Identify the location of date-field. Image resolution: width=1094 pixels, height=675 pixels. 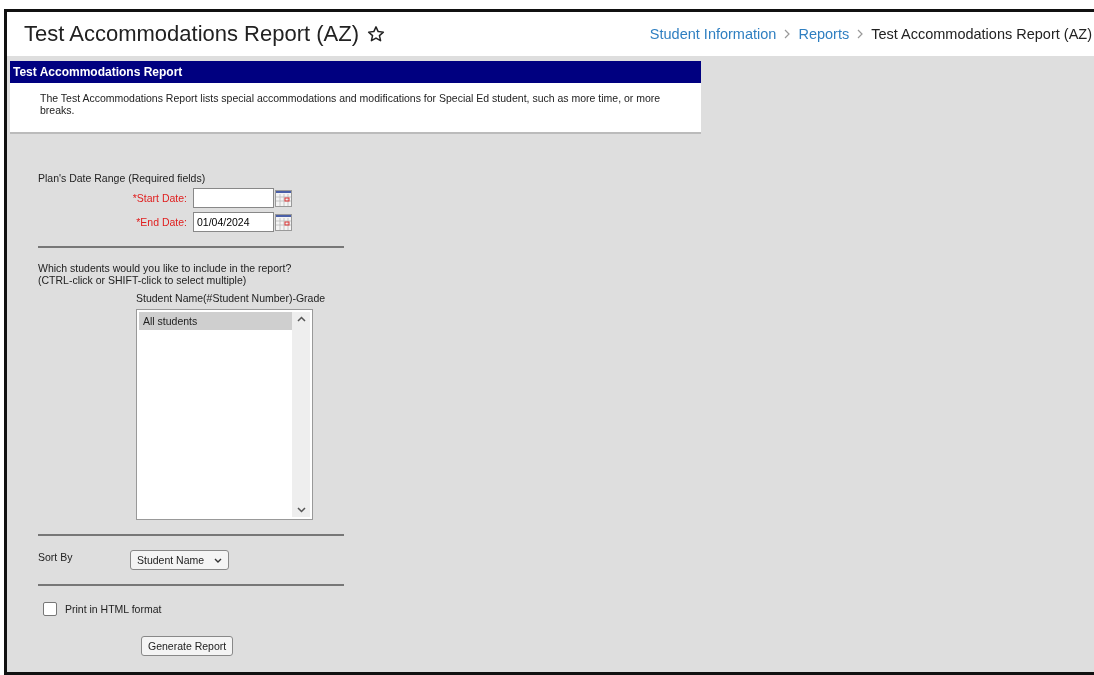
(233, 198).